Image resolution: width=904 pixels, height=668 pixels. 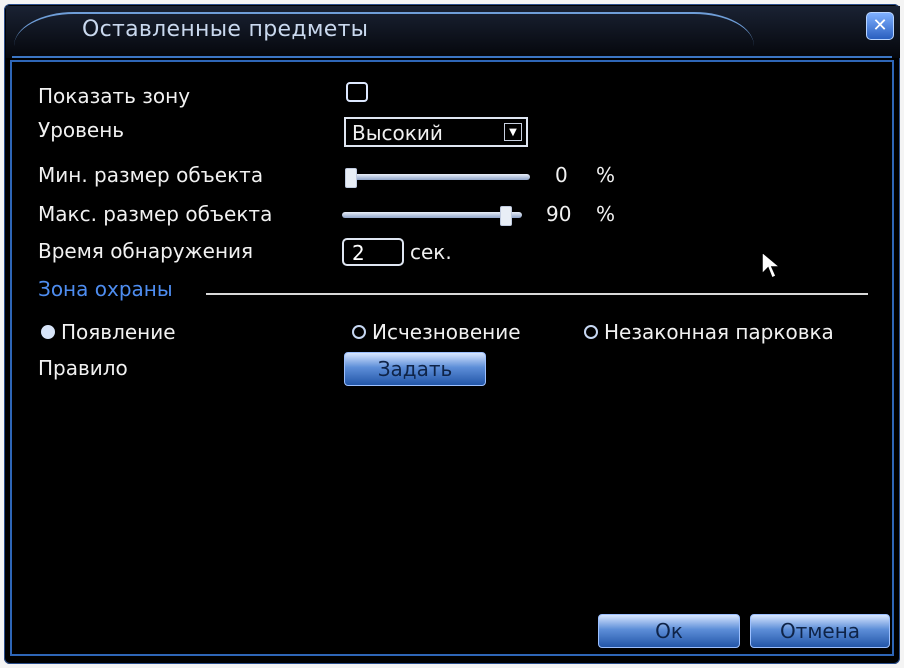 I want to click on set-rule-button: Задать, so click(x=415, y=369).